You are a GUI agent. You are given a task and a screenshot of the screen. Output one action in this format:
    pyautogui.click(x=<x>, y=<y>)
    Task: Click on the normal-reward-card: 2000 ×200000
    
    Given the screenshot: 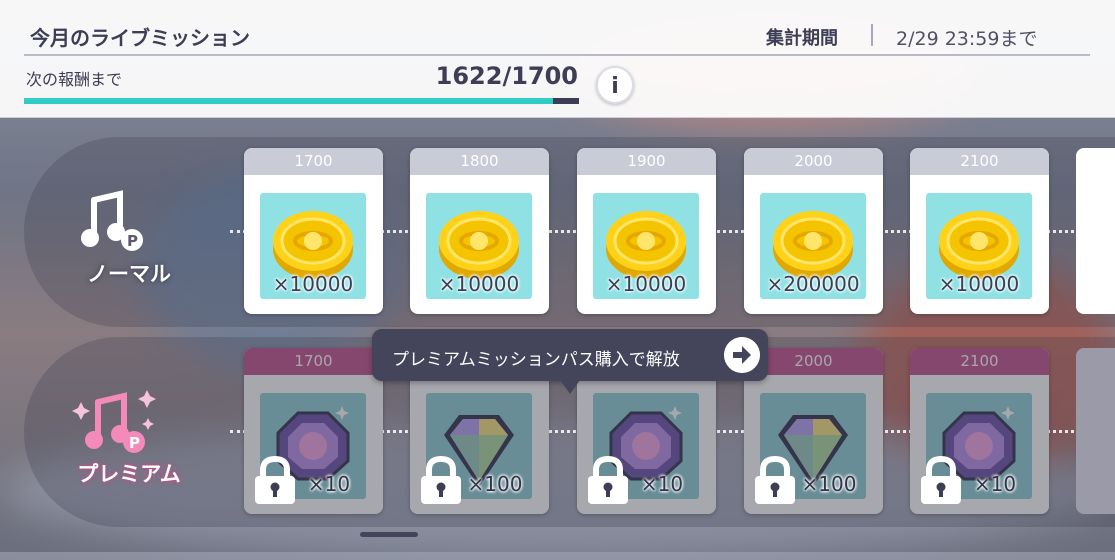 What is the action you would take?
    pyautogui.click(x=813, y=231)
    